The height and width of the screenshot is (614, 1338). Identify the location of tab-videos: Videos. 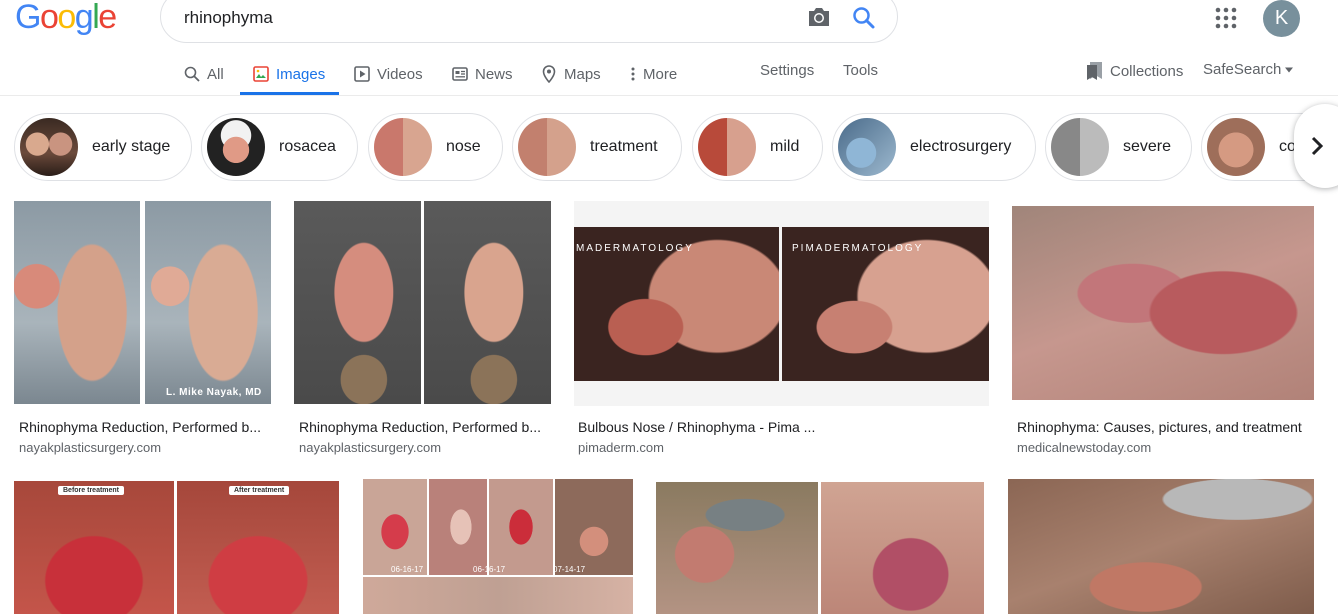
(388, 74).